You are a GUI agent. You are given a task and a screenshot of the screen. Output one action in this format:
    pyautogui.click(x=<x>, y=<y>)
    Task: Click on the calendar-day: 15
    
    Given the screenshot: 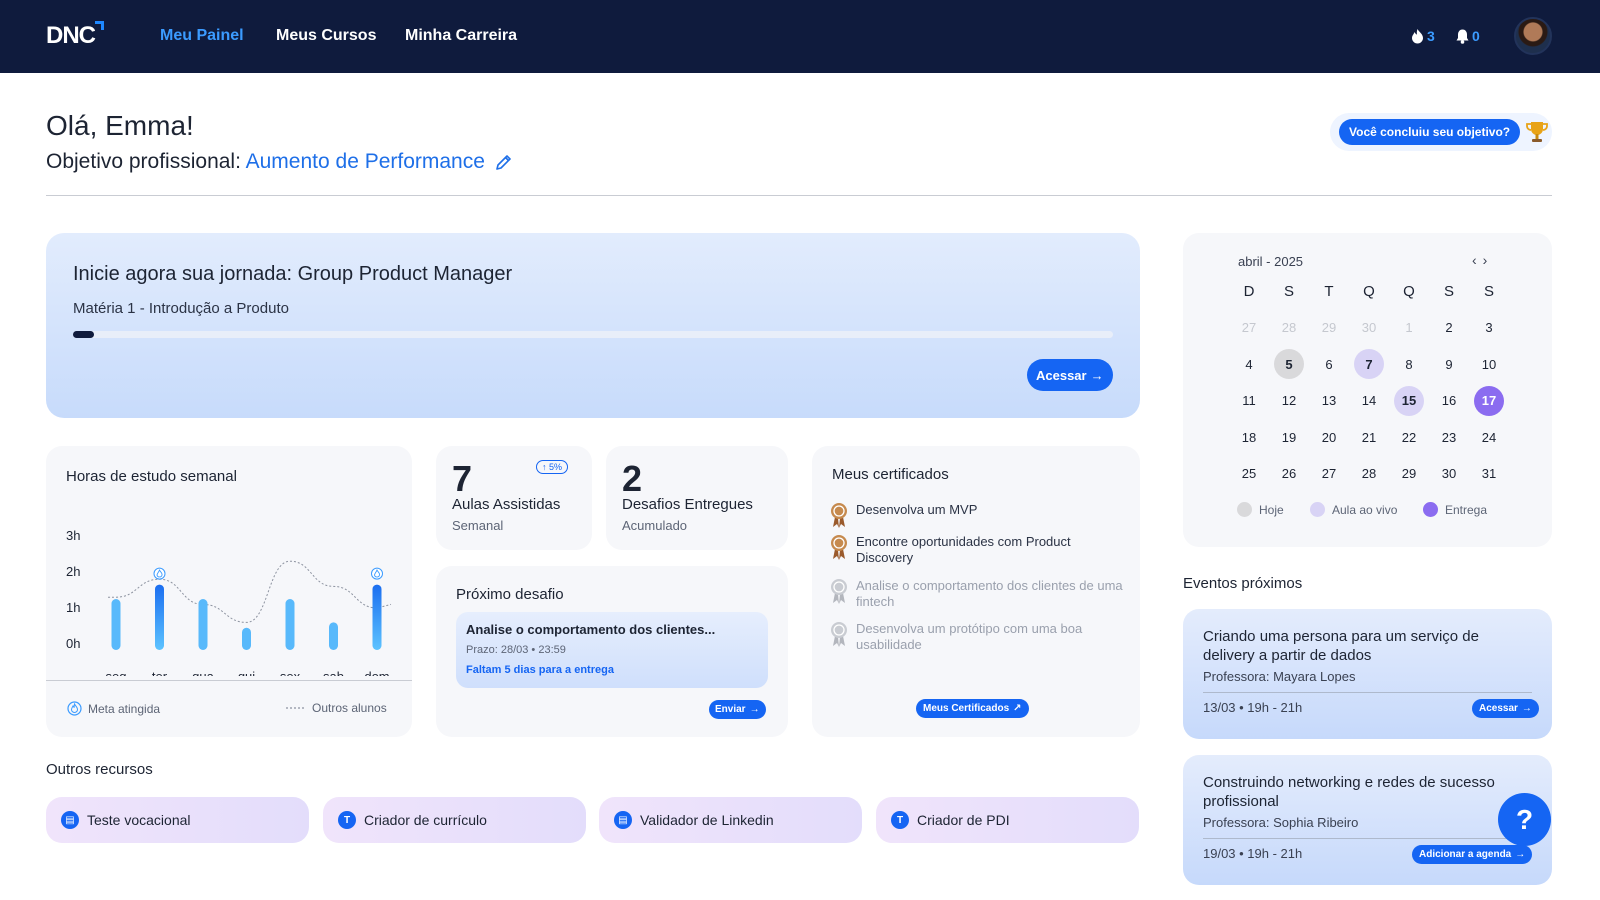 What is the action you would take?
    pyautogui.click(x=1409, y=401)
    